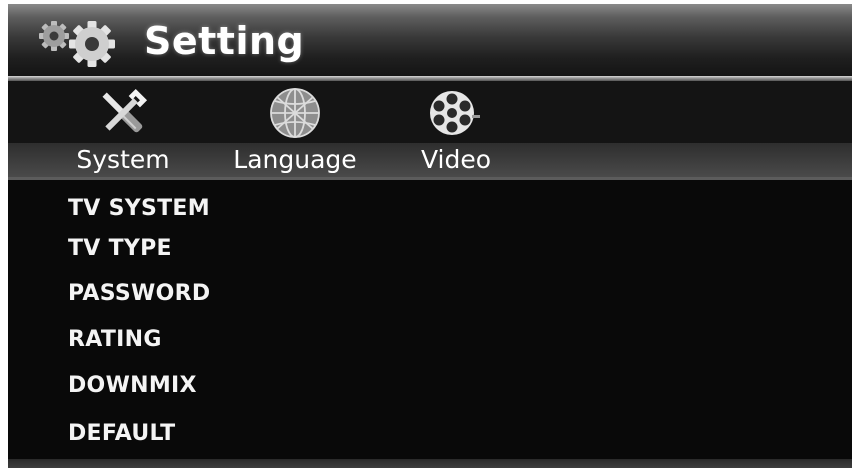 This screenshot has height=473, width=859. I want to click on tab-system-label: System, so click(123, 159).